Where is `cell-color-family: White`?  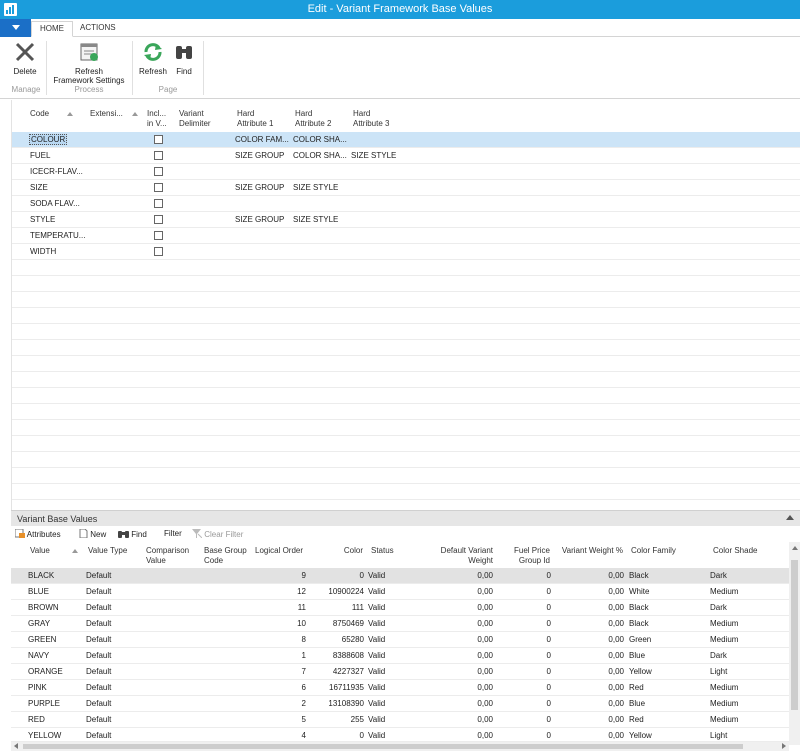
cell-color-family: White is located at coordinates (639, 591).